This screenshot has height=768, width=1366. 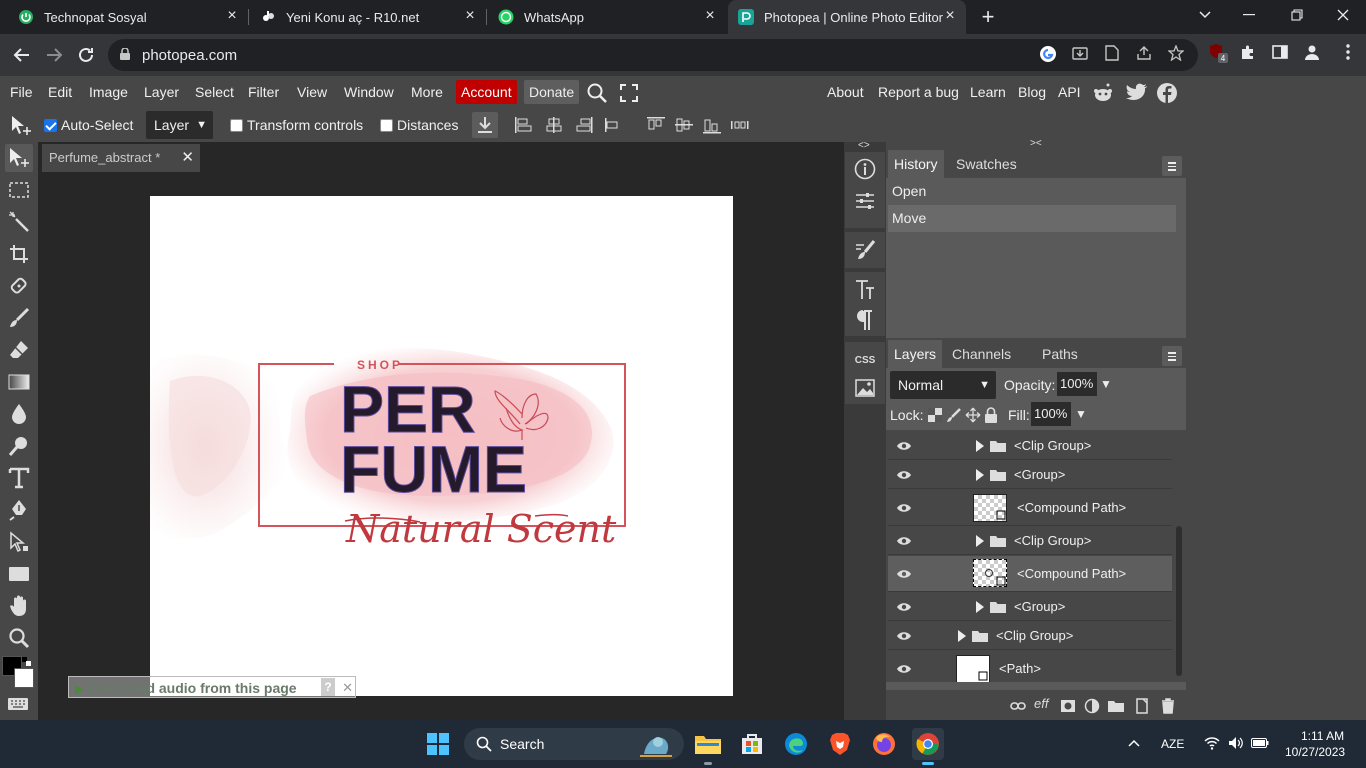 I want to click on character-icon, so click(x=865, y=290).